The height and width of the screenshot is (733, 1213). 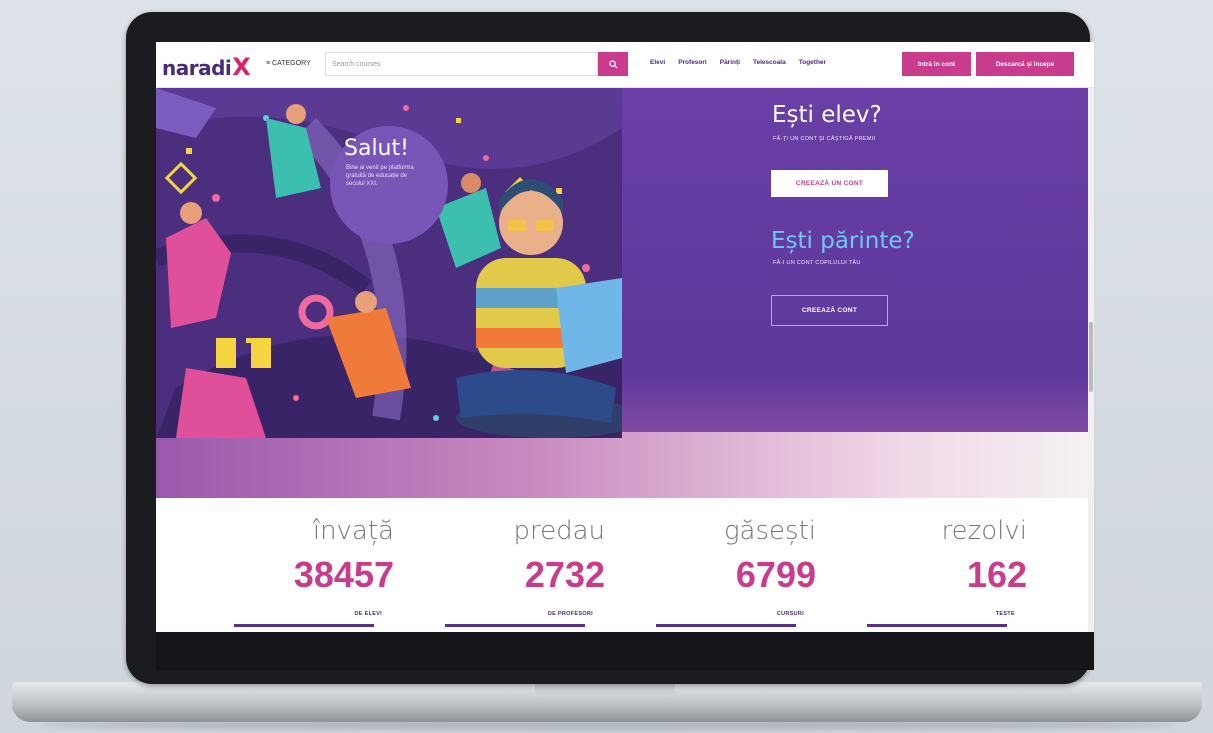 I want to click on search-icon, so click(x=613, y=64).